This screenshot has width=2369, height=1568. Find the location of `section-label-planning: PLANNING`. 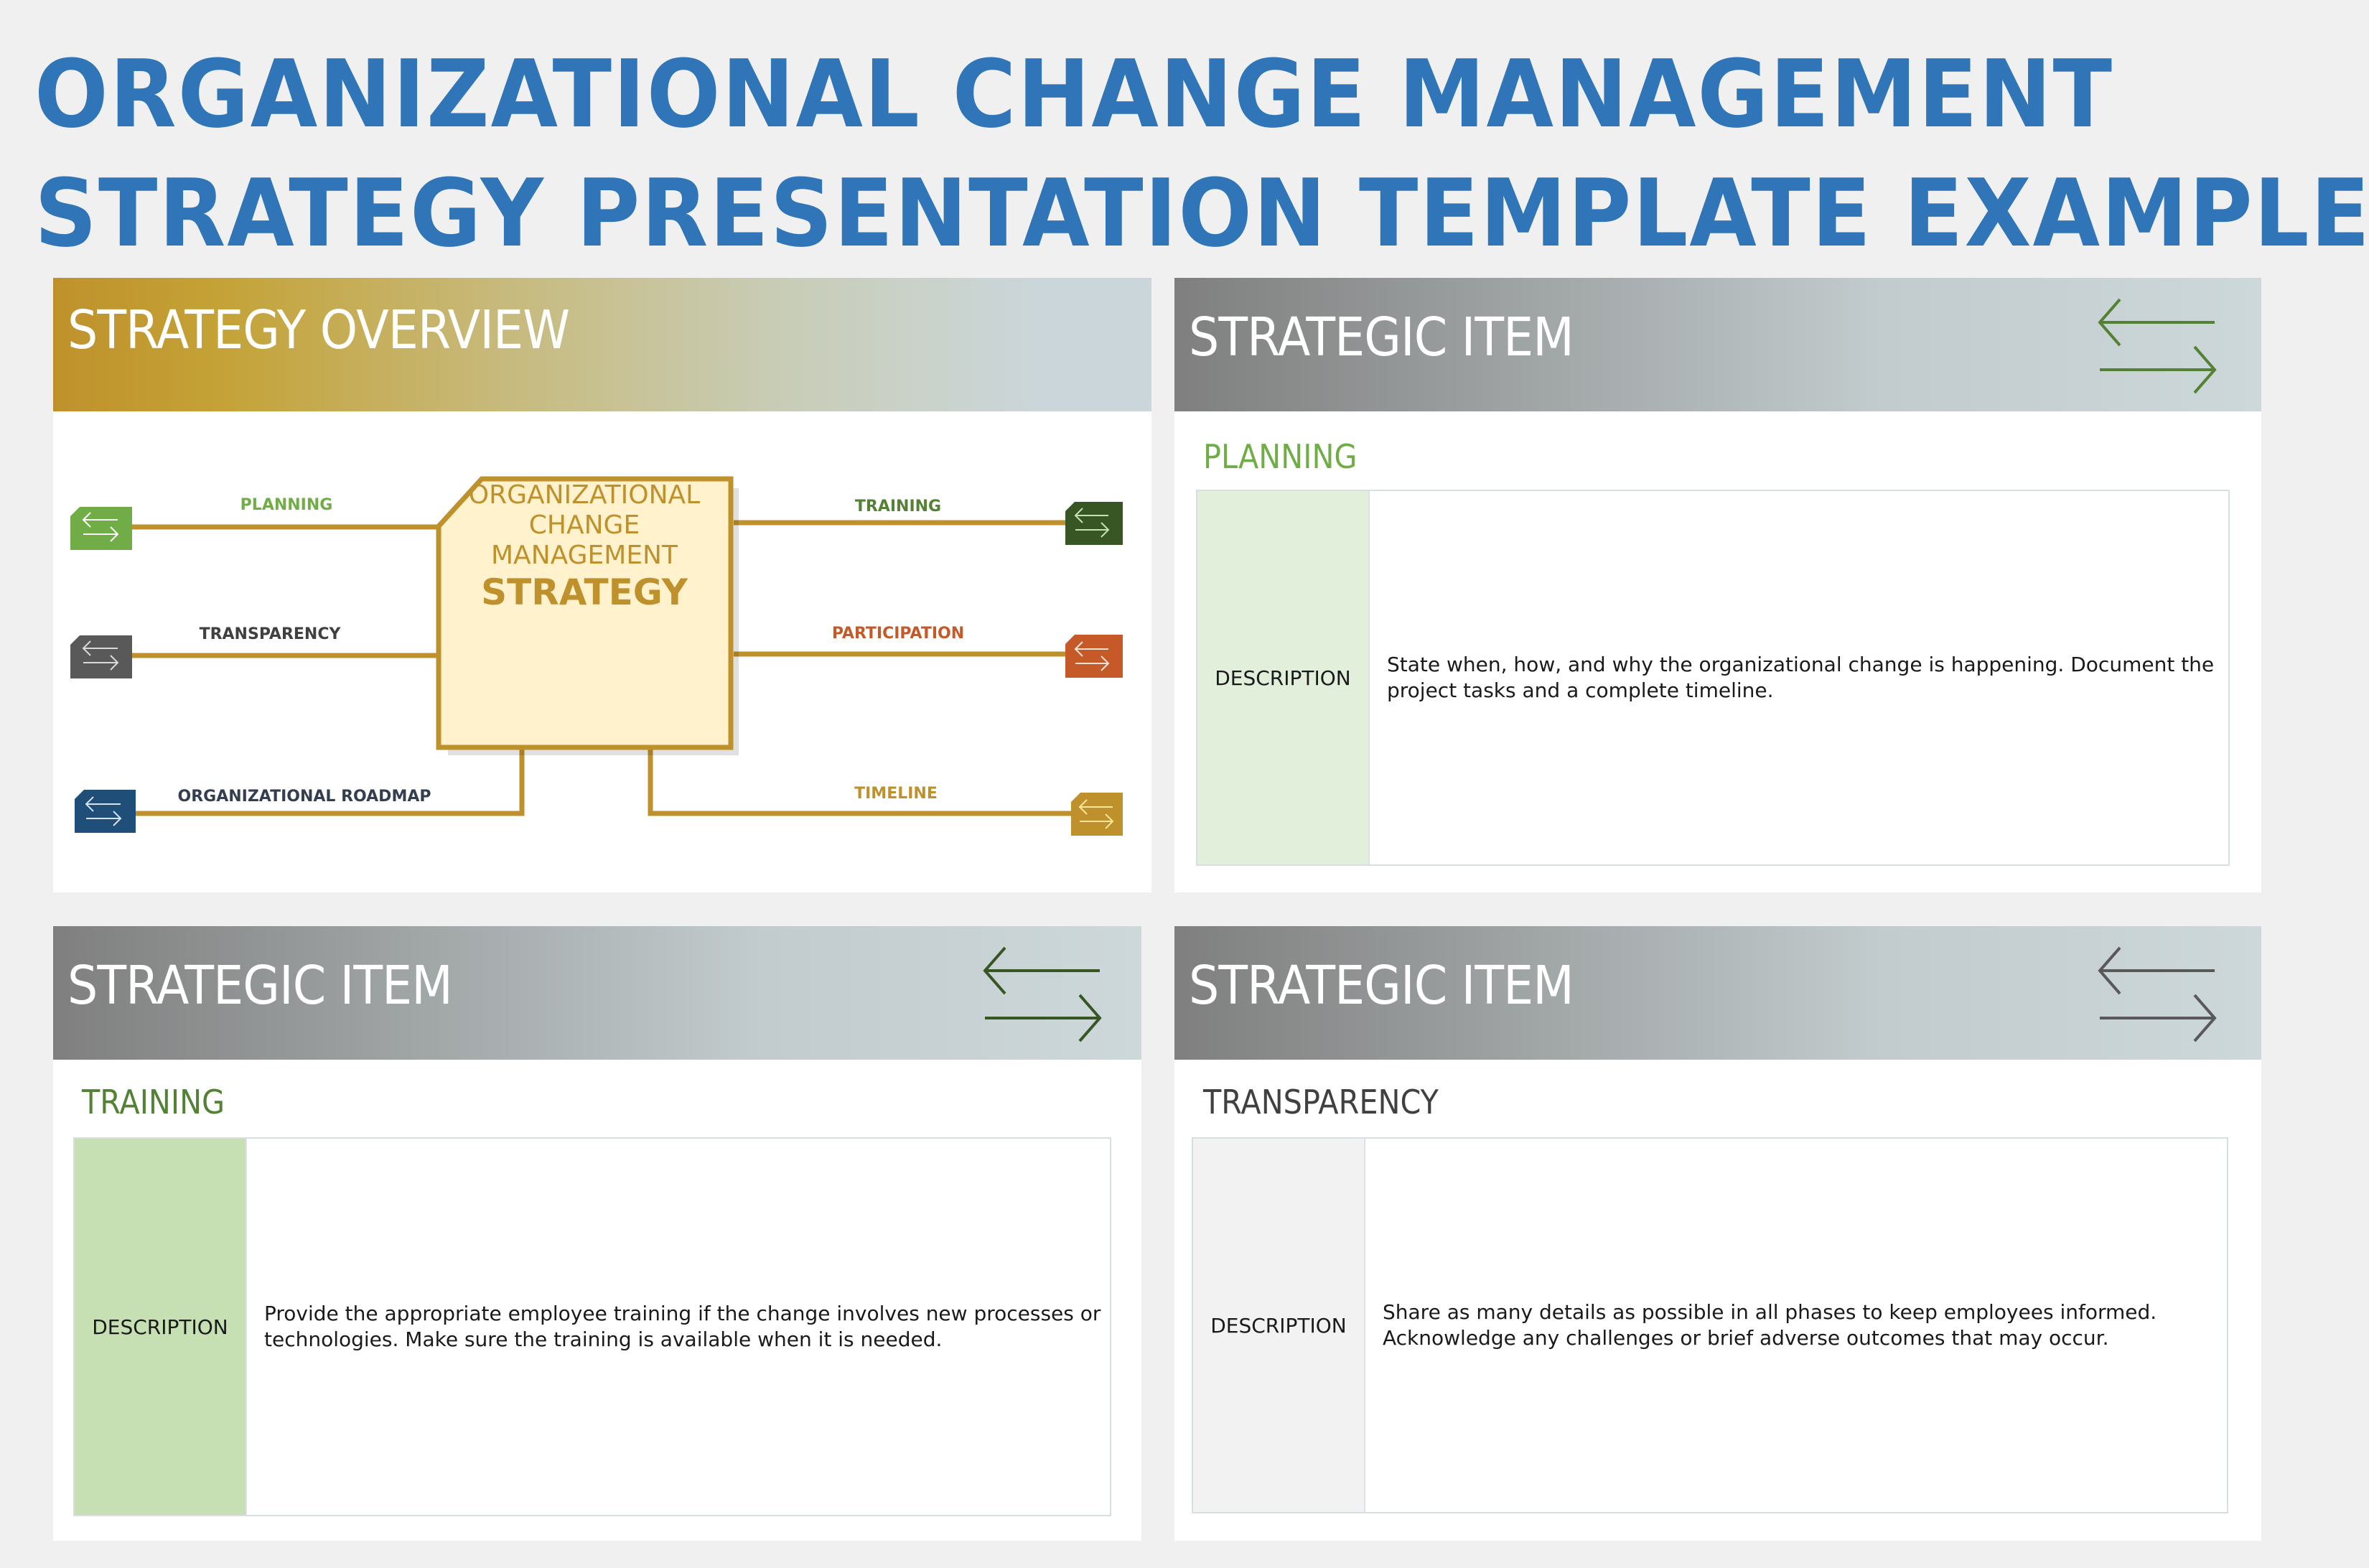

section-label-planning: PLANNING is located at coordinates (1280, 456).